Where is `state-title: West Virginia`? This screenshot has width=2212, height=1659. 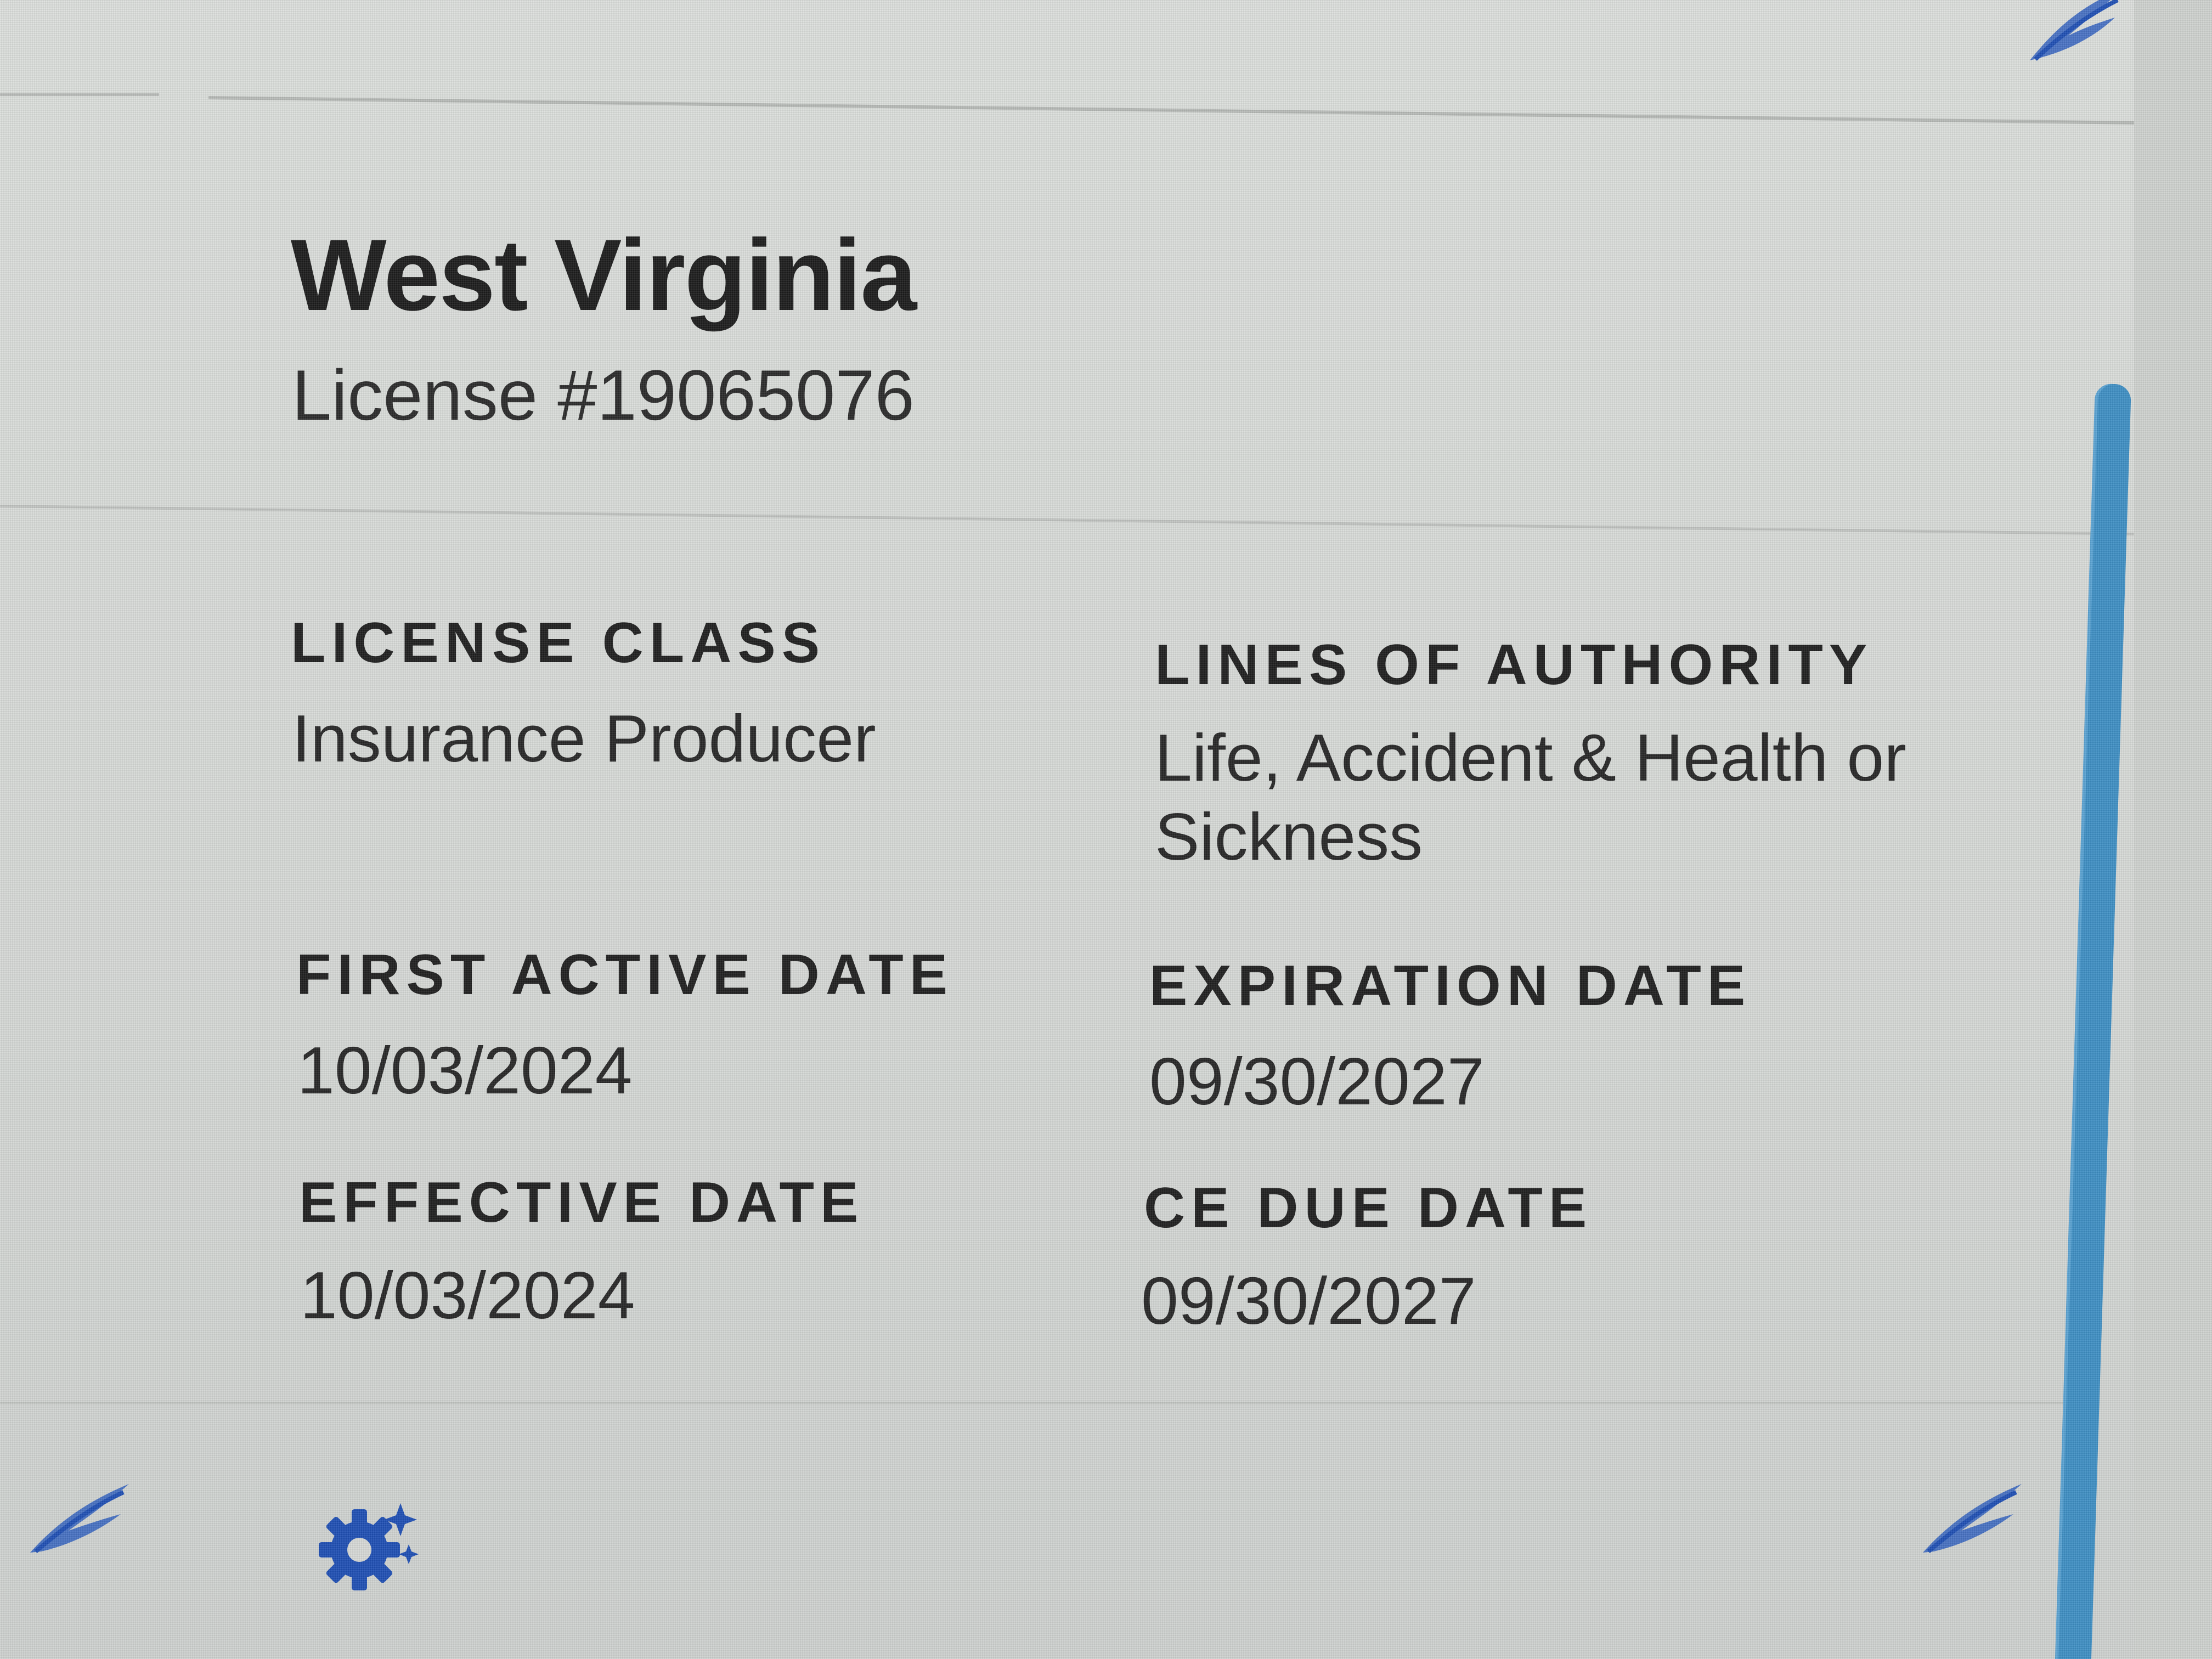 state-title: West Virginia is located at coordinates (604, 275).